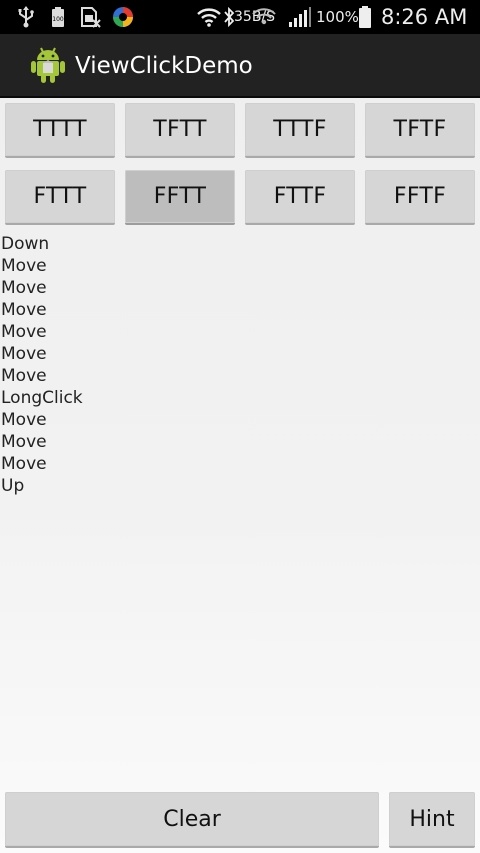 The height and width of the screenshot is (853, 480). Describe the element at coordinates (192, 820) in the screenshot. I see `clear-button: Clear` at that location.